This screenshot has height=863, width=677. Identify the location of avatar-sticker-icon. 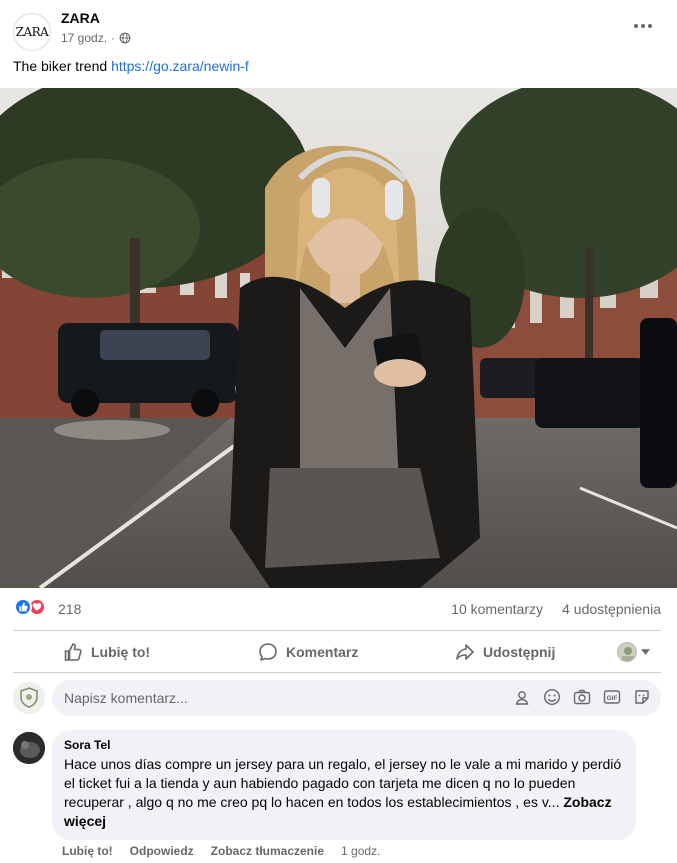
(522, 697).